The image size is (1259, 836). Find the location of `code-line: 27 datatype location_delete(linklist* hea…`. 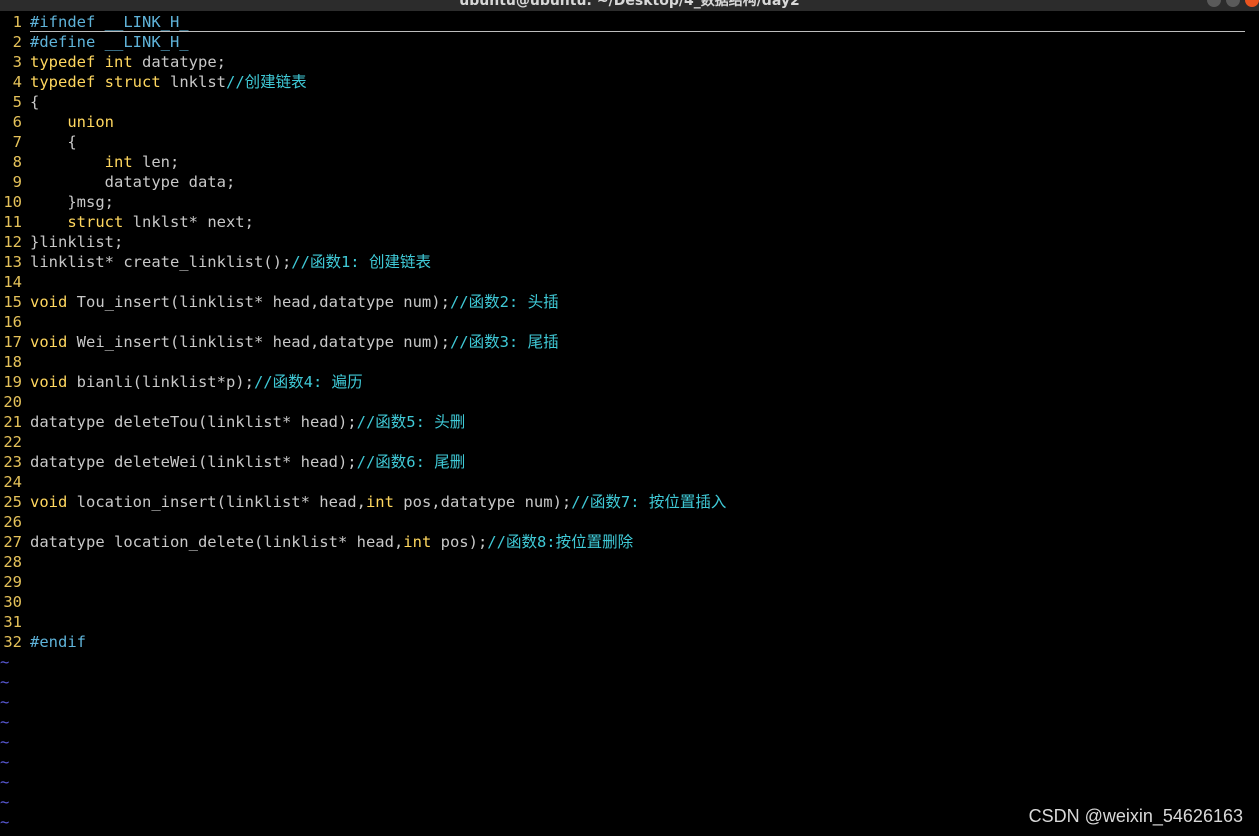

code-line: 27 datatype location_delete(linklist* hea… is located at coordinates (629, 542).